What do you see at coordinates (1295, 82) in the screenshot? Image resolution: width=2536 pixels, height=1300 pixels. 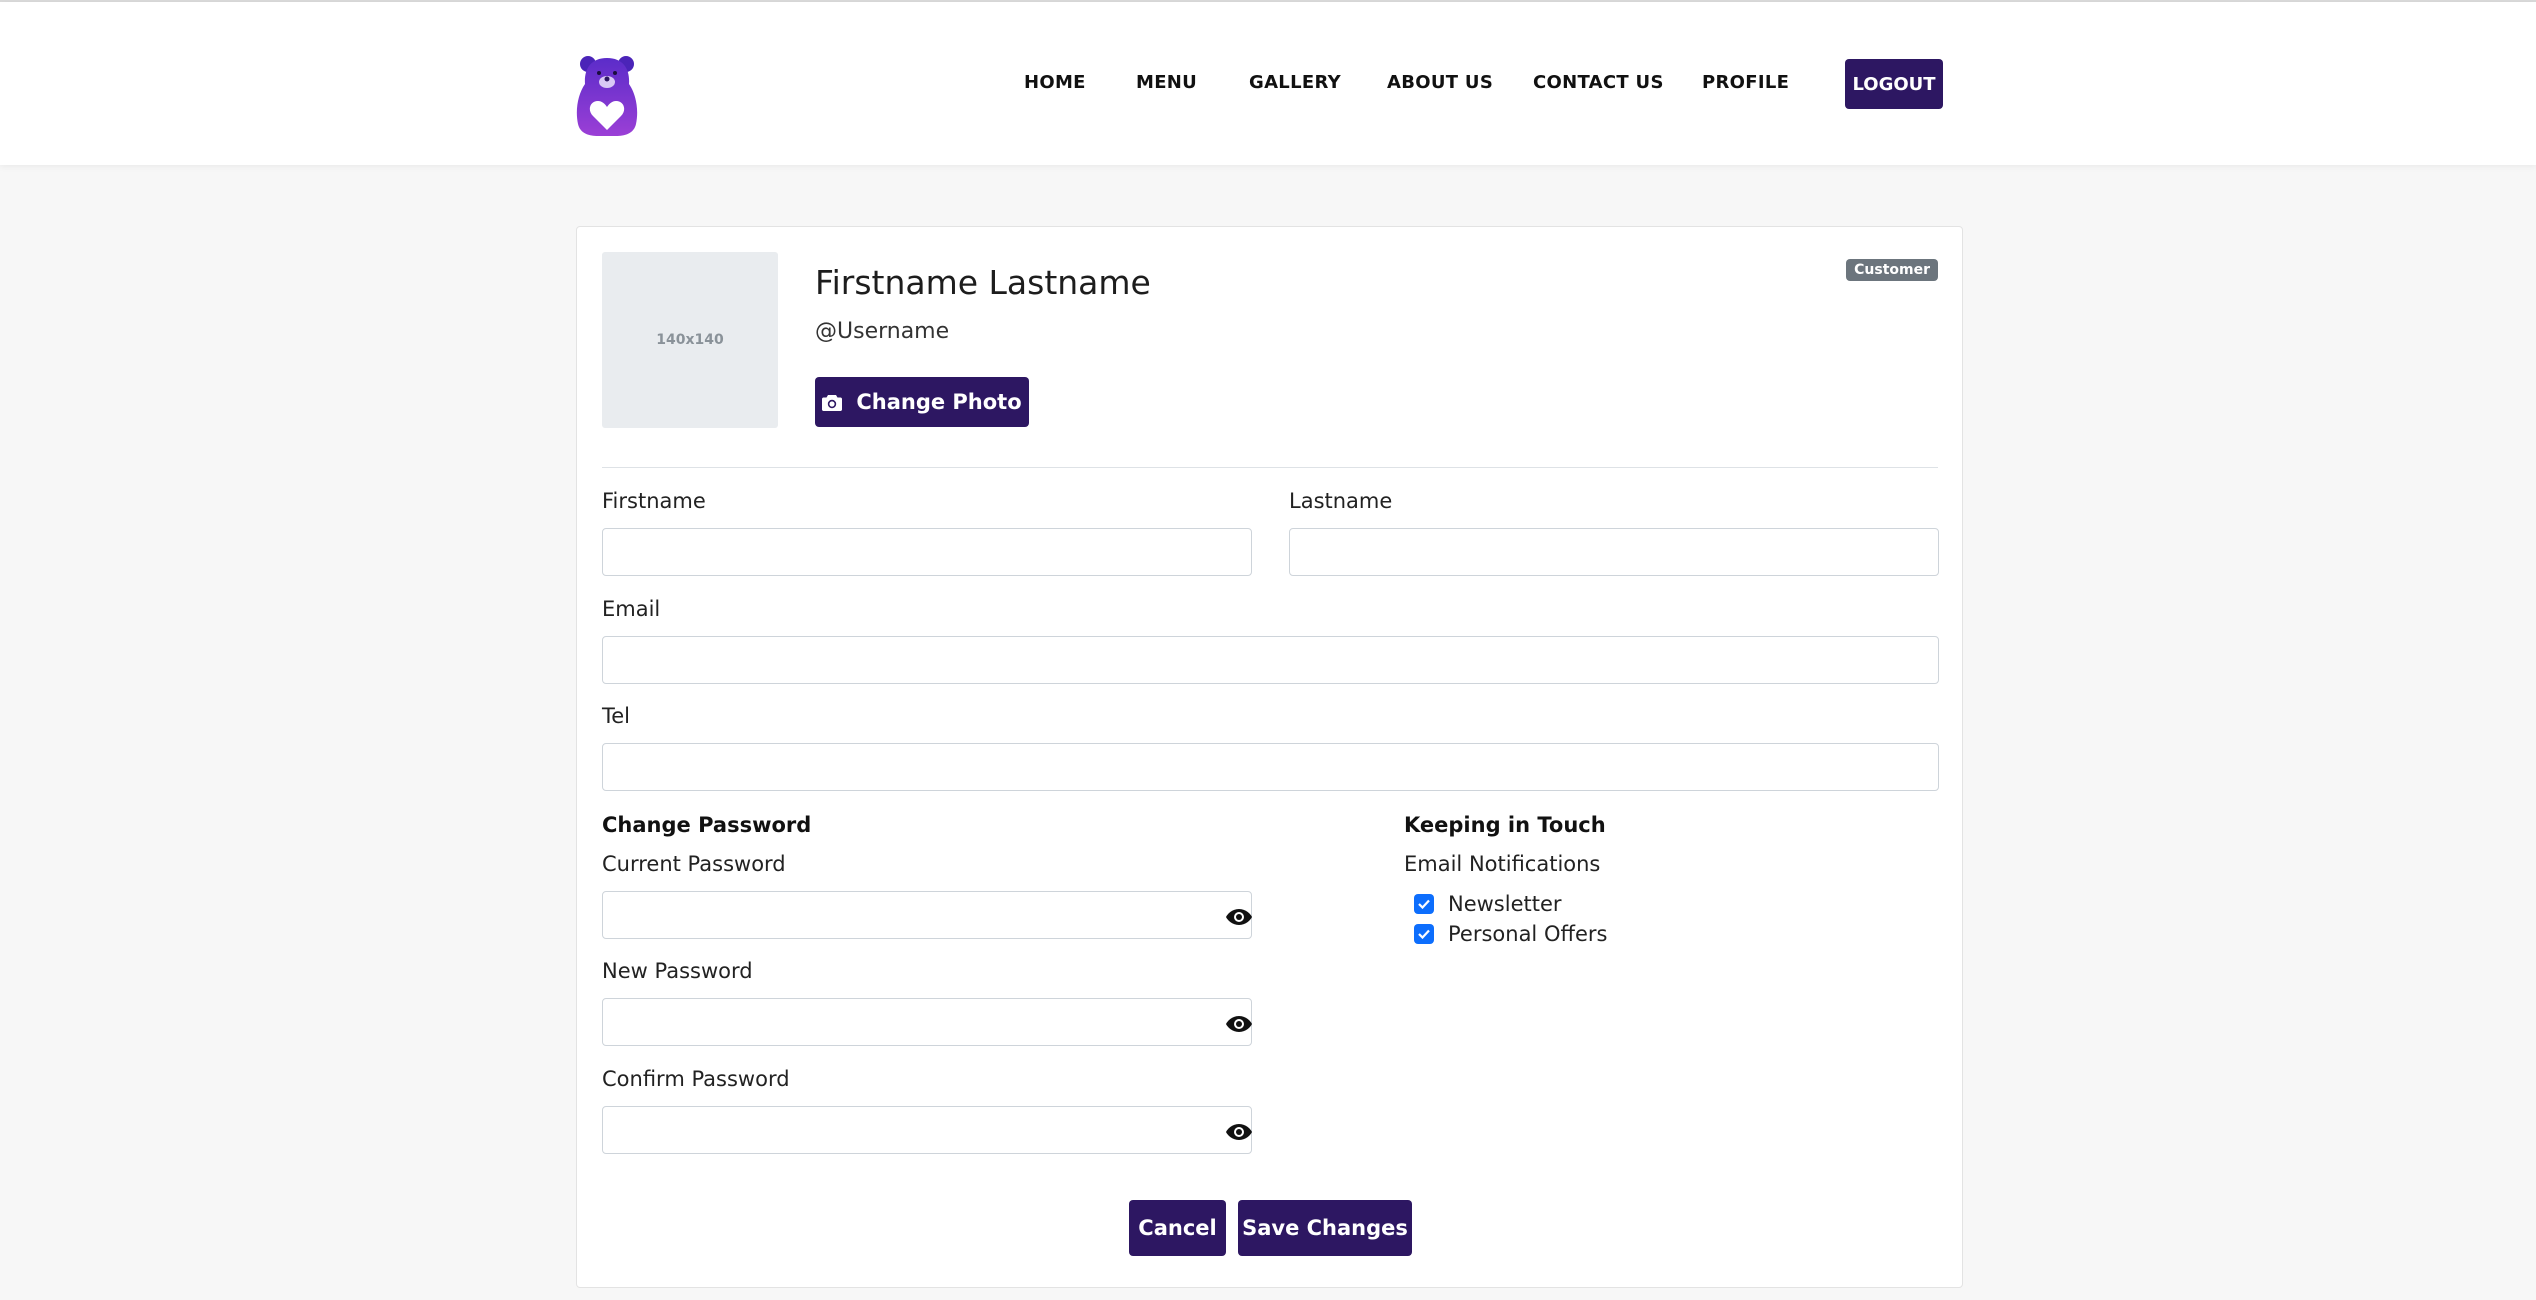 I see `nav-gallery-link: GALLERY` at bounding box center [1295, 82].